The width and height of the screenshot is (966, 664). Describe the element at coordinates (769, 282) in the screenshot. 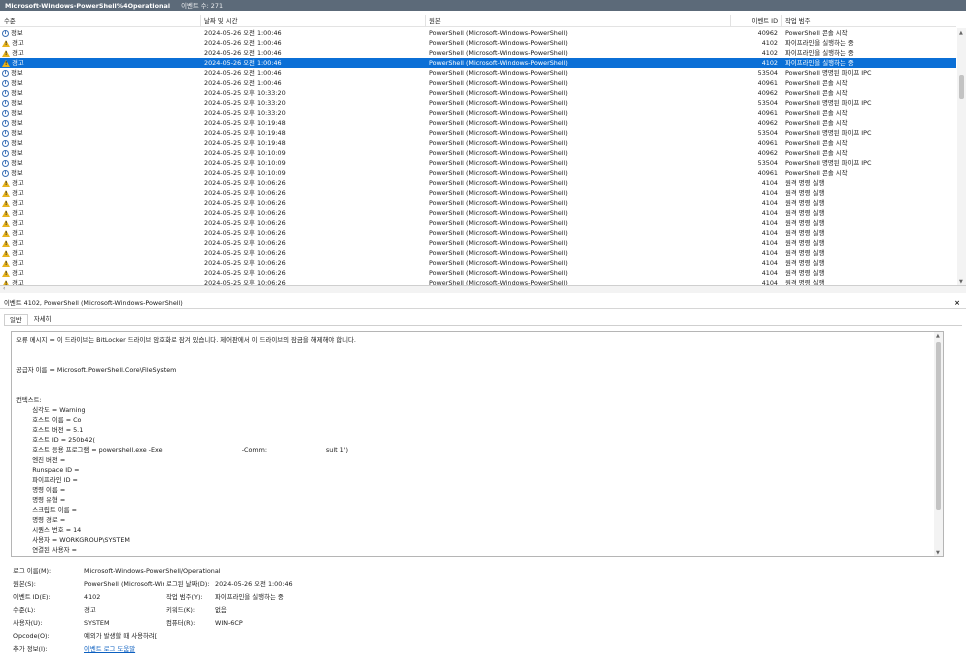

I see `event-id-cell: 4104` at that location.